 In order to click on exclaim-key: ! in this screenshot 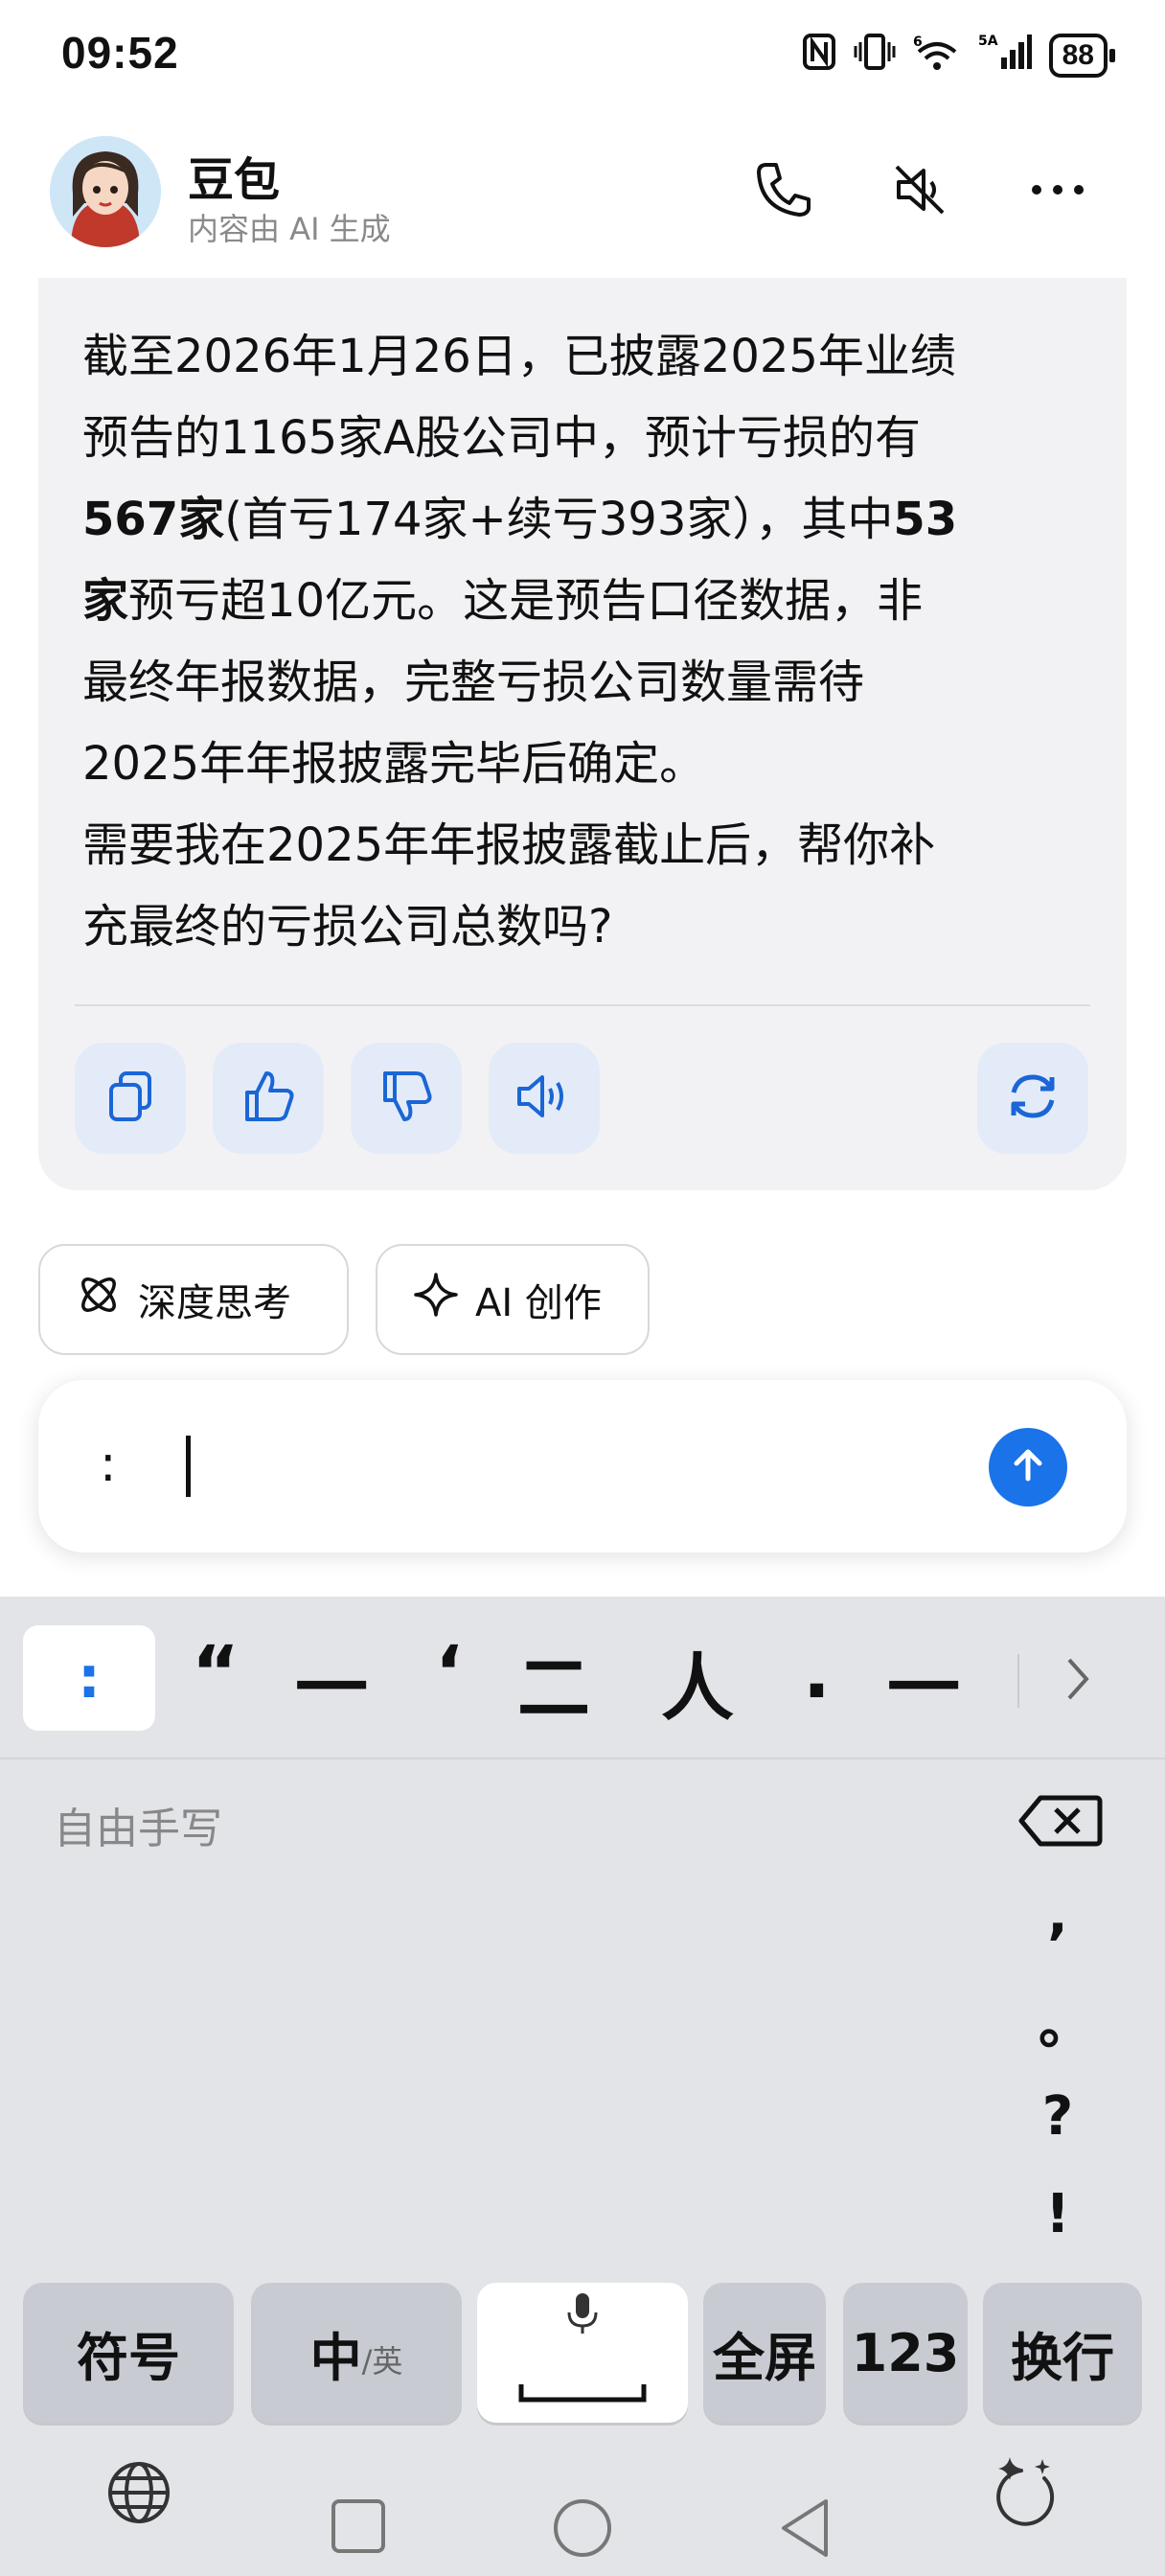, I will do `click(1058, 2214)`.